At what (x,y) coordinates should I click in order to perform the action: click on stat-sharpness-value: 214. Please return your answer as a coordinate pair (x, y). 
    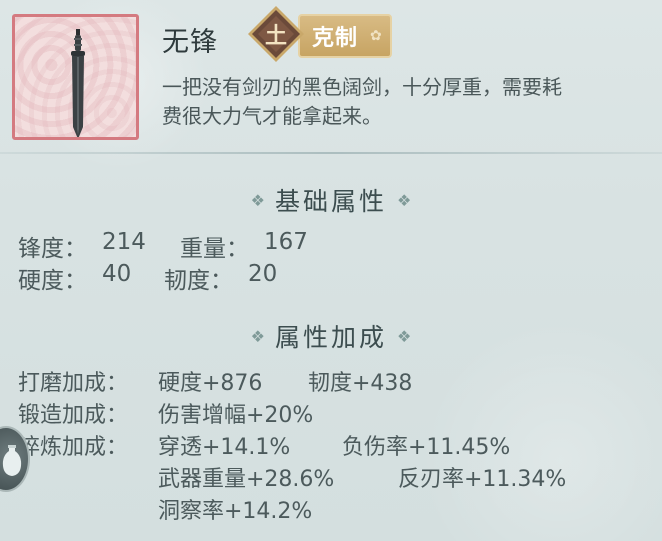
    Looking at the image, I should click on (124, 242).